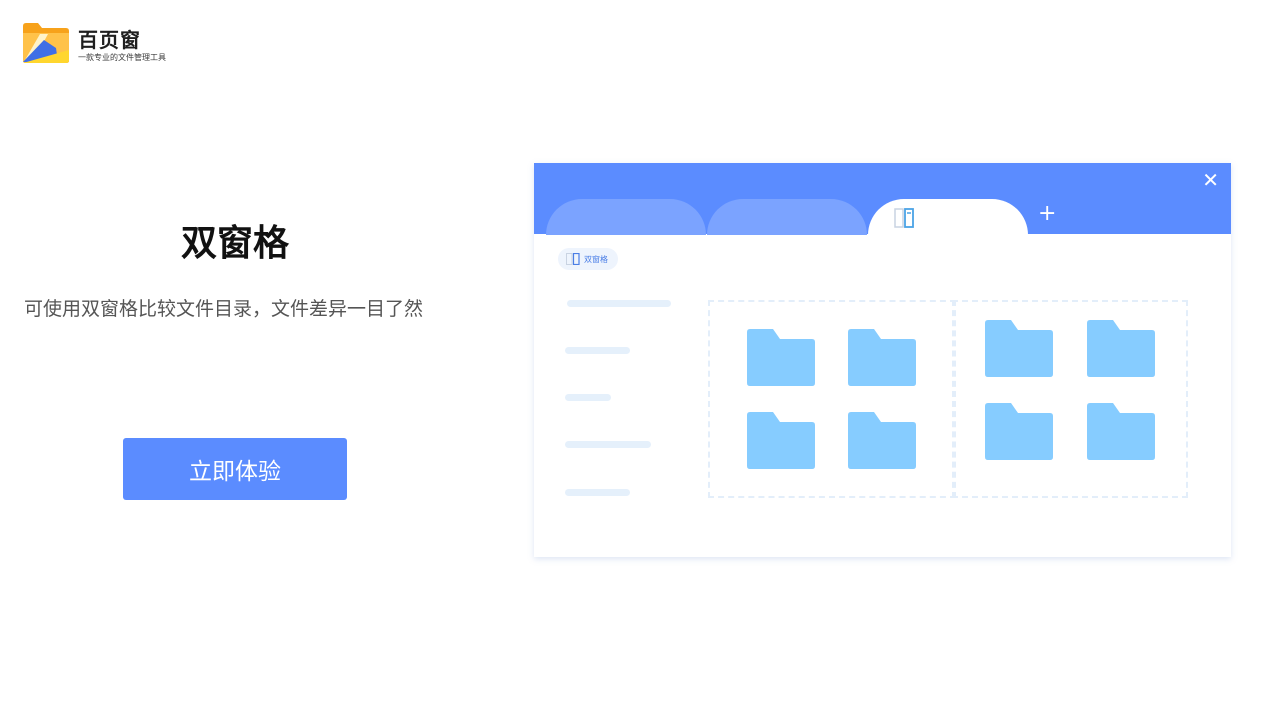 This screenshot has width=1280, height=720. I want to click on illustration-tab-bar: + ✕, so click(882, 199).